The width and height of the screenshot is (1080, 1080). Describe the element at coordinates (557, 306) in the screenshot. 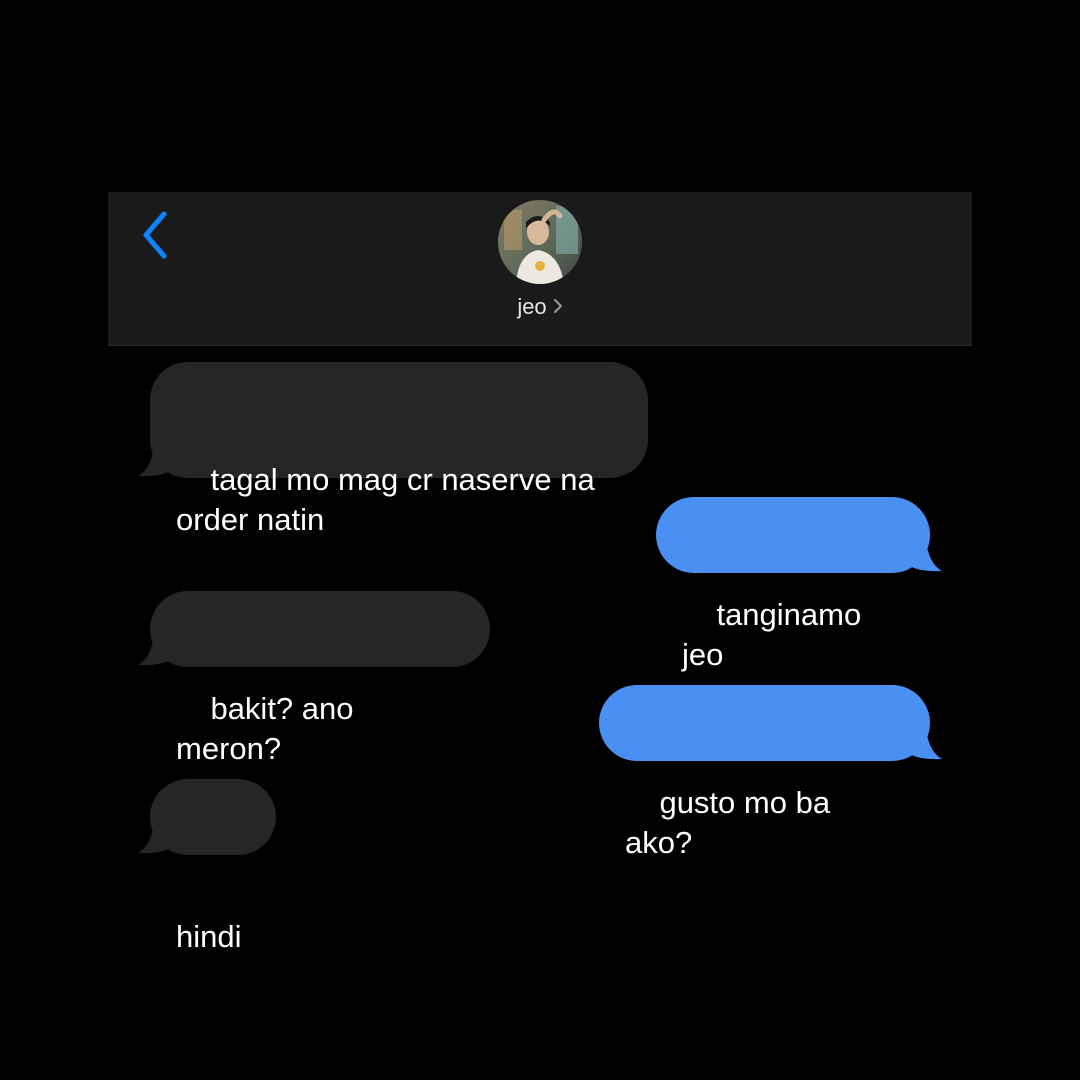

I see `chevron-right-icon` at that location.